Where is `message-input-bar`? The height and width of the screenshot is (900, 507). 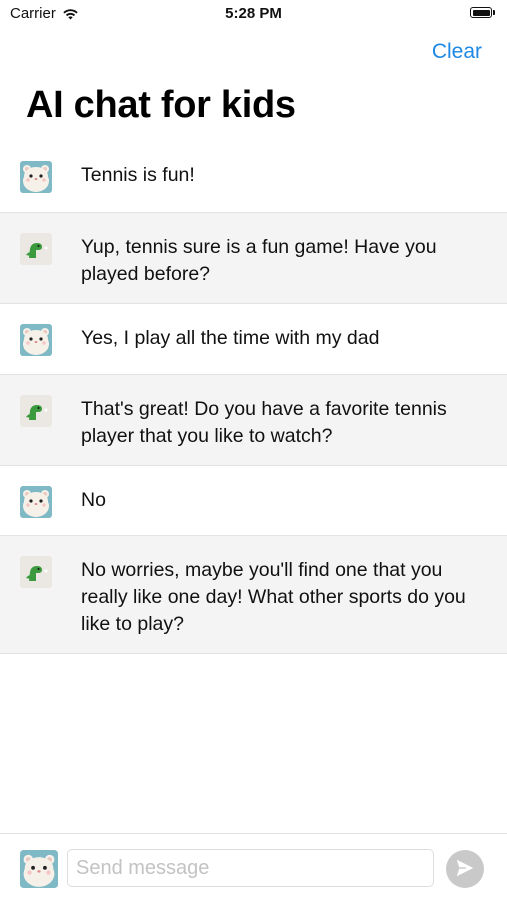 message-input-bar is located at coordinates (253, 866).